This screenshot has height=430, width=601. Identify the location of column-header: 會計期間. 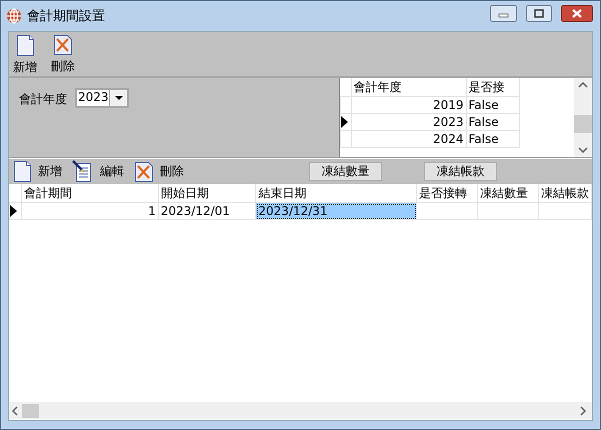
(89, 193).